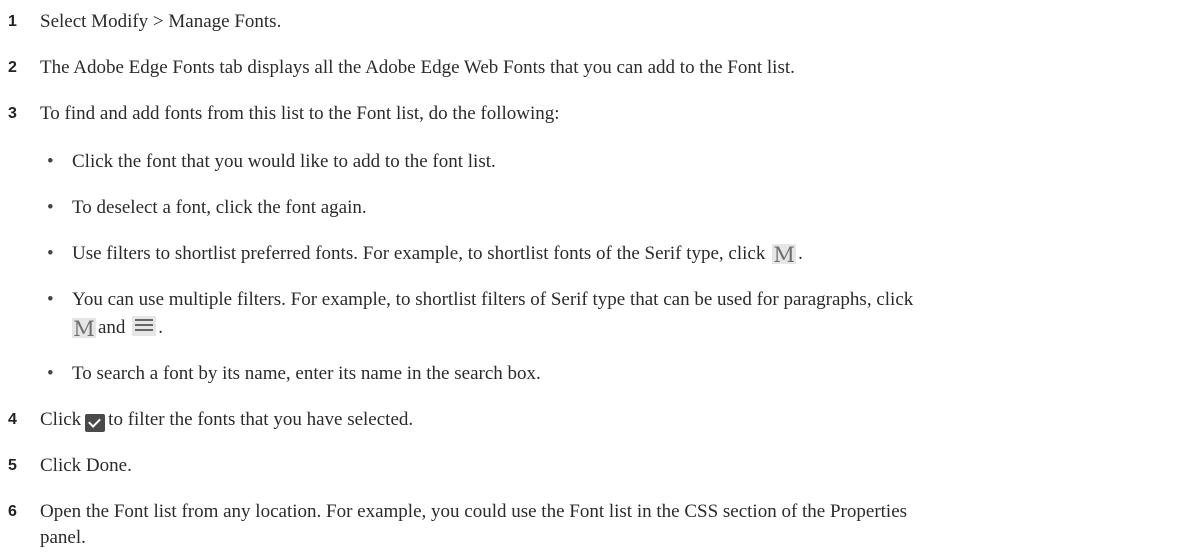 This screenshot has height=557, width=1185. Describe the element at coordinates (63, 537) in the screenshot. I see `step-text-continued: panel.` at that location.